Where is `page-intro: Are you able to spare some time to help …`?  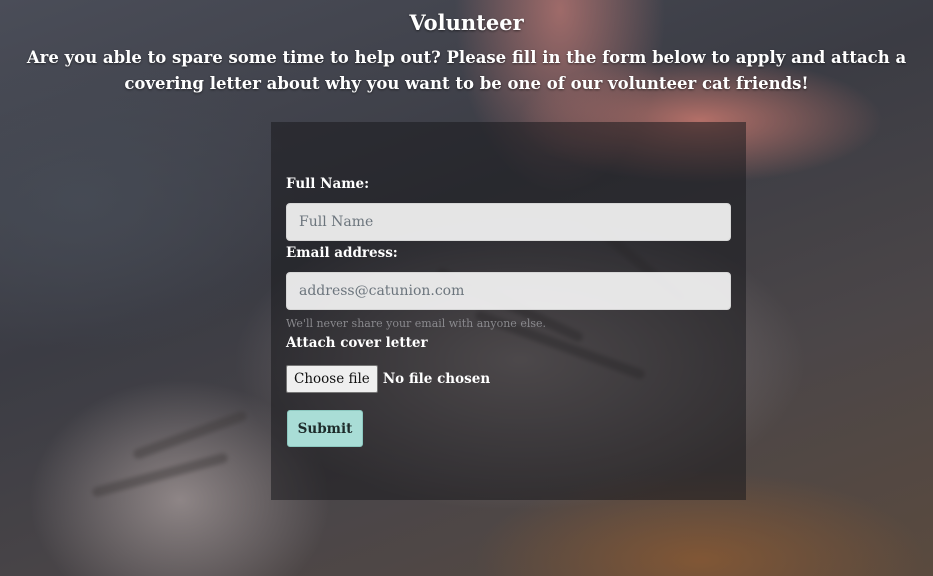 page-intro: Are you able to spare some time to help … is located at coordinates (466, 70).